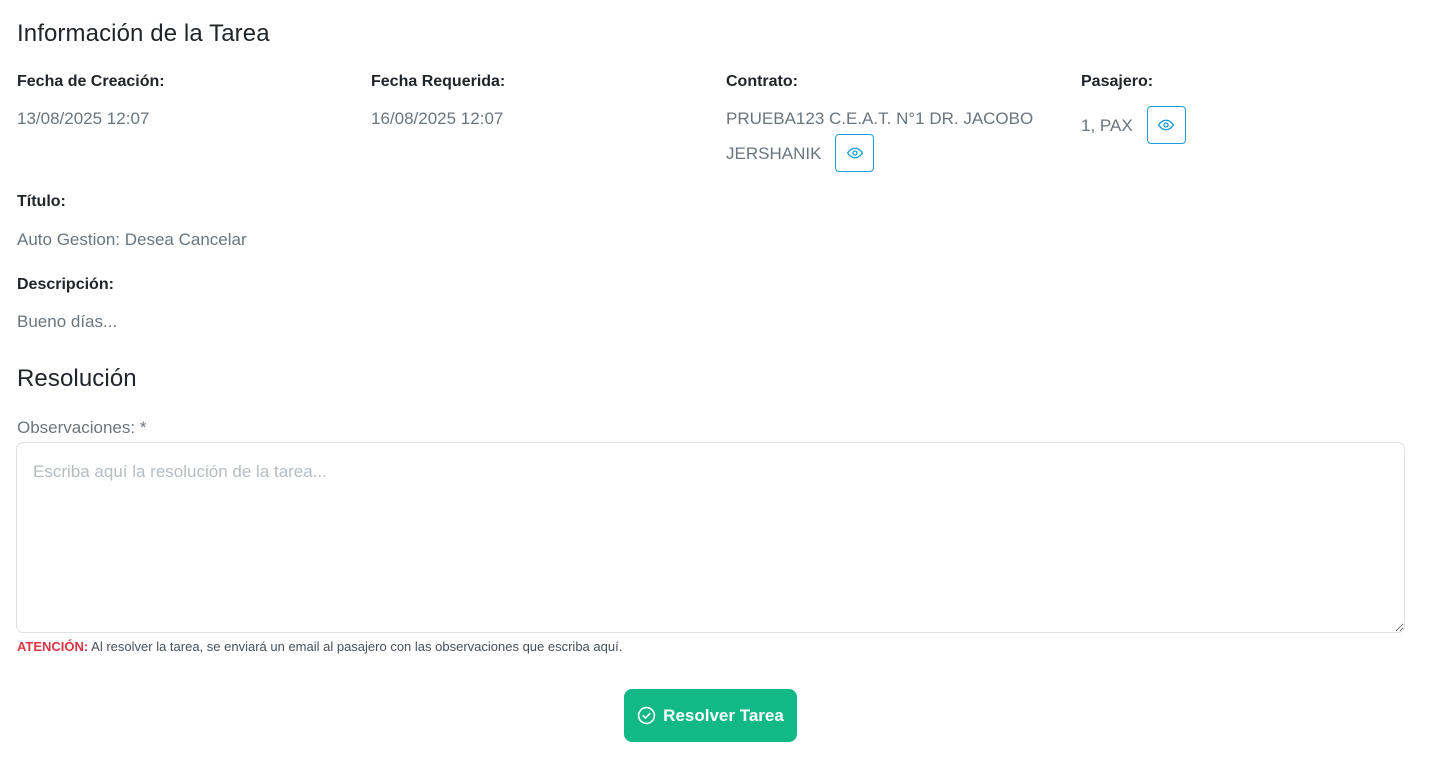  I want to click on fecha-requerida-value: 16/08/2025 12:07, so click(437, 118).